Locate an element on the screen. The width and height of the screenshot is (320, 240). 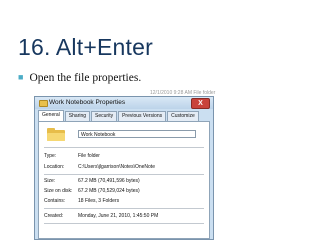
tab-customize: Customize is located at coordinates (183, 116).